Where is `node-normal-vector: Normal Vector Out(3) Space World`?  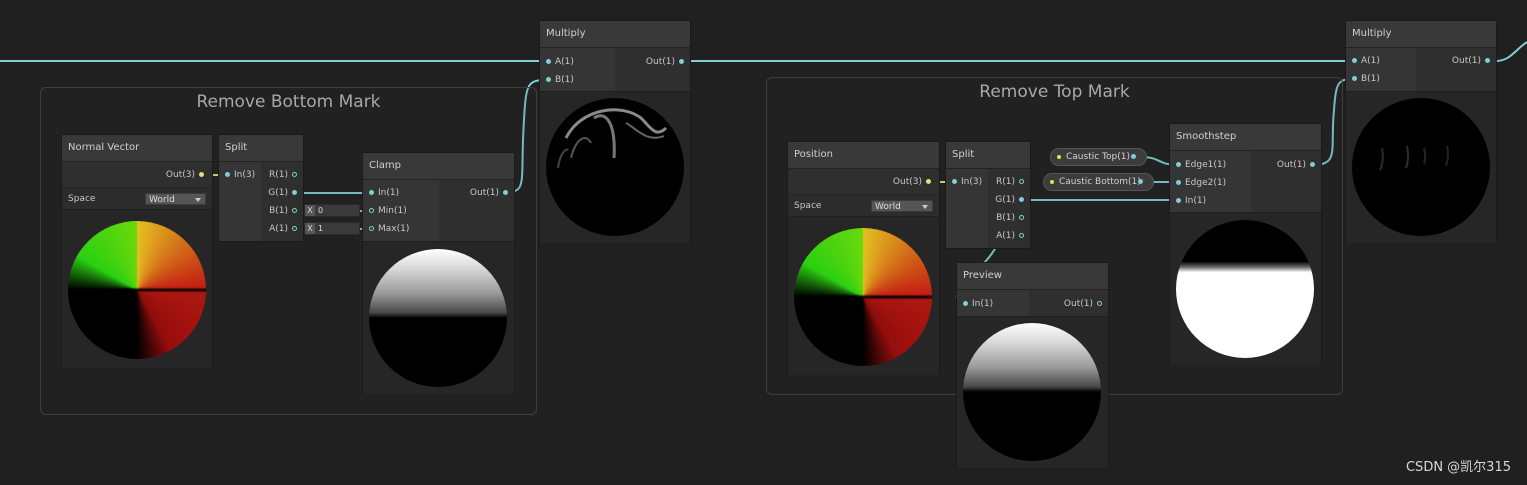 node-normal-vector: Normal Vector Out(3) Space World is located at coordinates (137, 251).